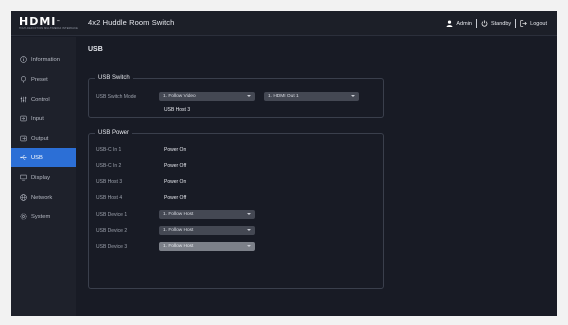 The height and width of the screenshot is (325, 568). What do you see at coordinates (112, 231) in the screenshot?
I see `usb-device-2-label: USB Device 2` at bounding box center [112, 231].